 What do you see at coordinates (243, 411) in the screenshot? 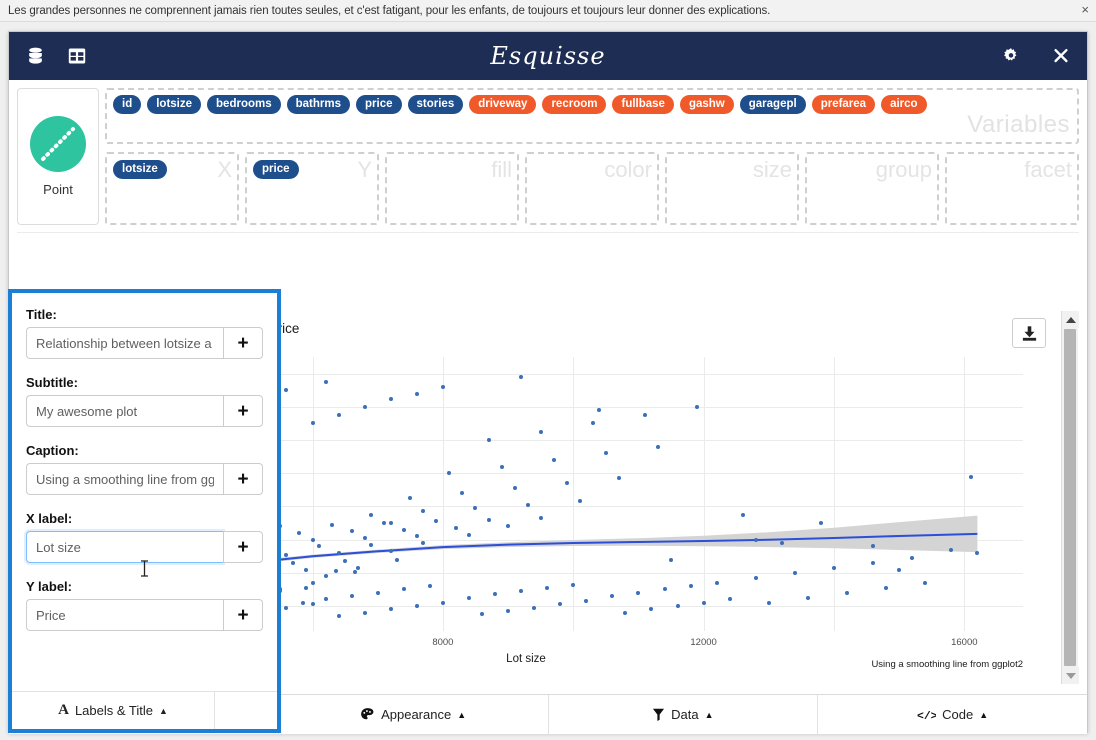
I see `add-subtitle-button: +` at bounding box center [243, 411].